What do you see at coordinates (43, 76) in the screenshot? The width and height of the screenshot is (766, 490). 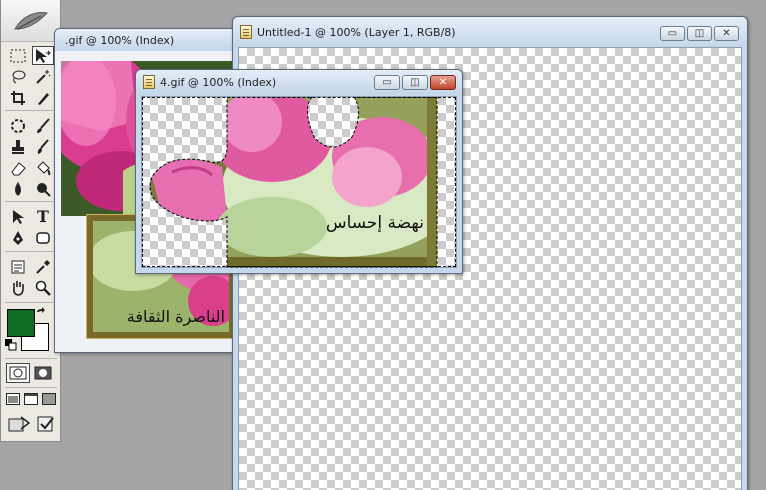 I see `magic-wand-tool-icon` at bounding box center [43, 76].